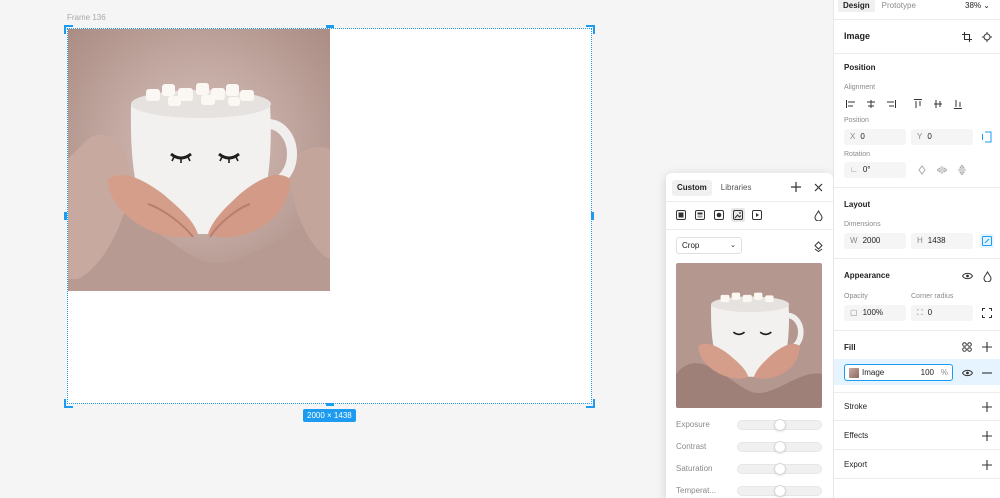 Image resolution: width=1000 pixels, height=498 pixels. Describe the element at coordinates (857, 204) in the screenshot. I see `layout-title: Layout` at that location.